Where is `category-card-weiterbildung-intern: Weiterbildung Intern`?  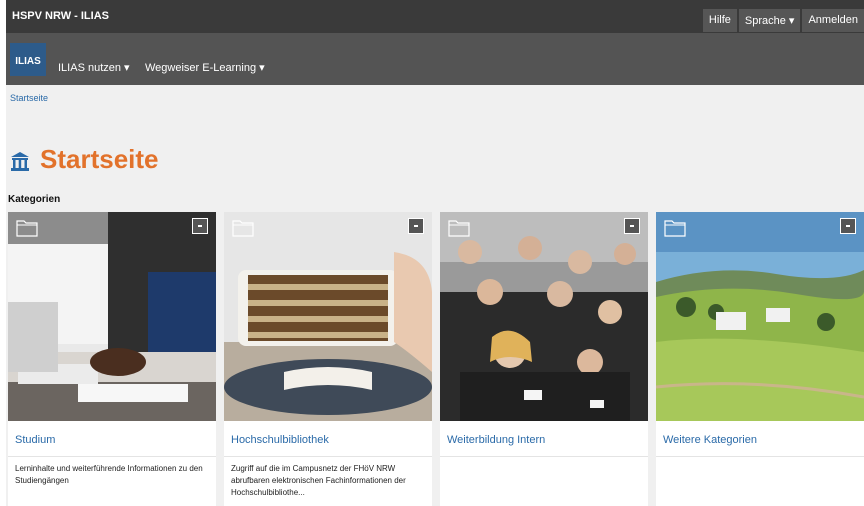
category-card-weiterbildung-intern: Weiterbildung Intern is located at coordinates (544, 359).